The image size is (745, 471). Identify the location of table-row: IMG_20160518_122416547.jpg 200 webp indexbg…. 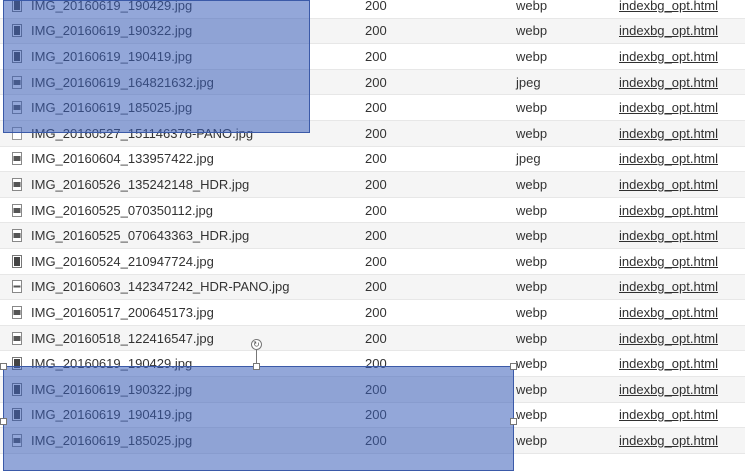
(372, 338).